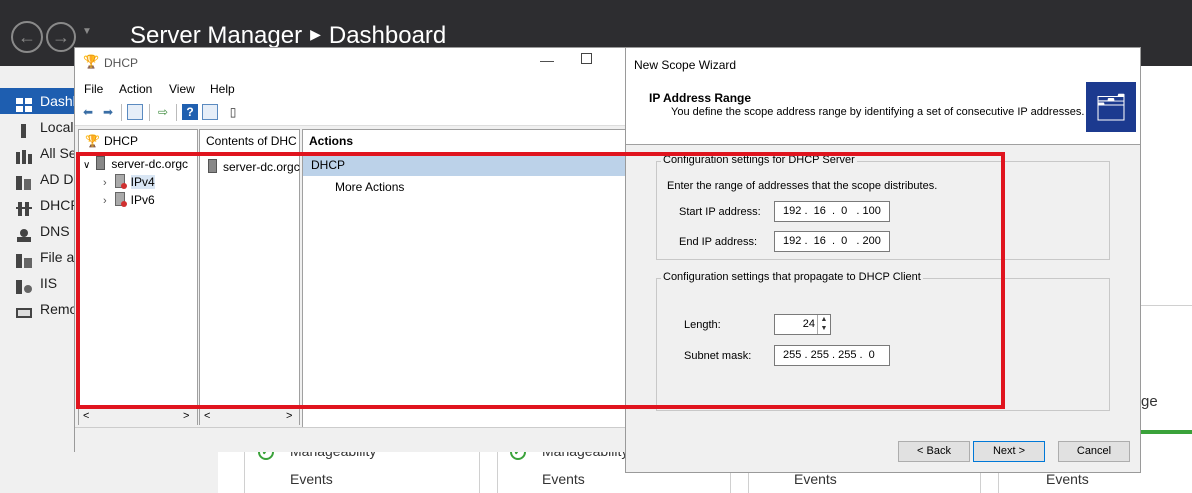 The image size is (1192, 493). I want to click on tree-hscrollbar: < >, so click(138, 417).